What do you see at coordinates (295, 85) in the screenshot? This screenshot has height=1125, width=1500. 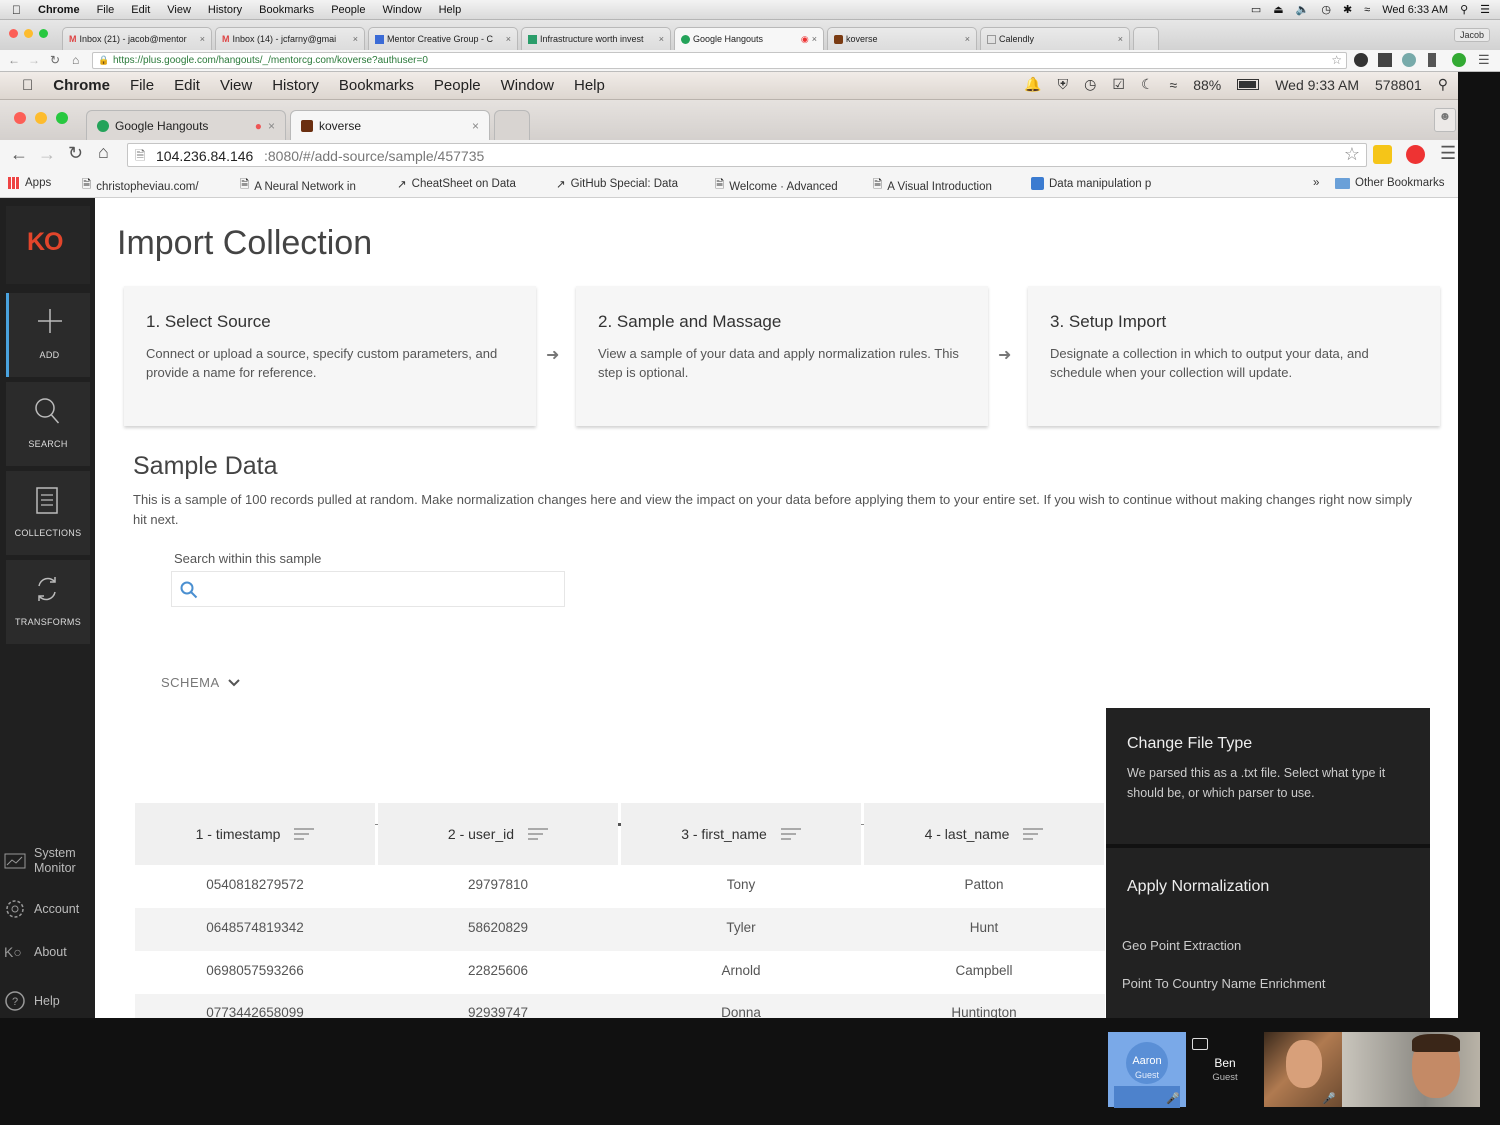 I see `inner-menu-history: History` at bounding box center [295, 85].